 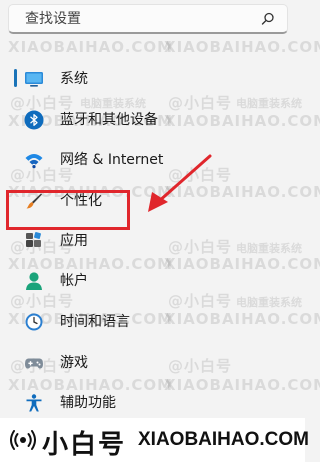 I want to click on highlight-box, so click(x=68, y=210).